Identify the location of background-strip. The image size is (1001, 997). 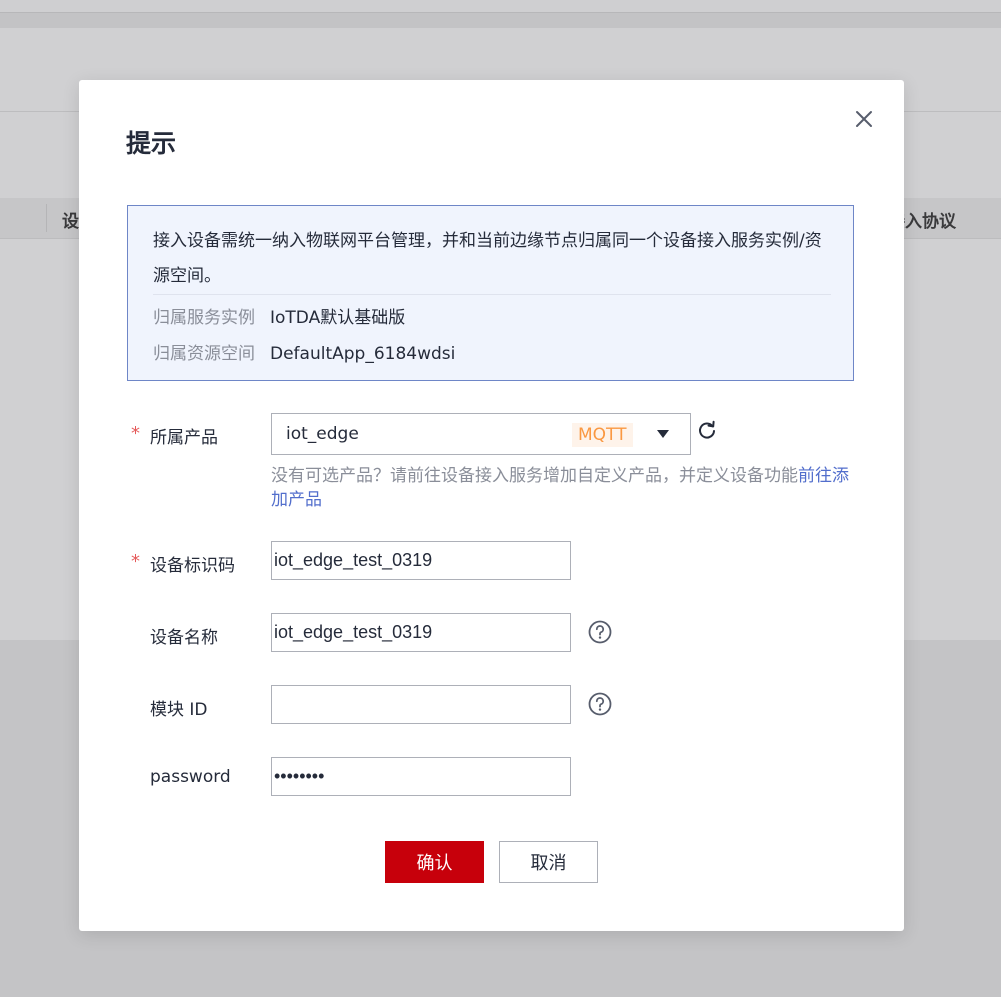
(500, 20).